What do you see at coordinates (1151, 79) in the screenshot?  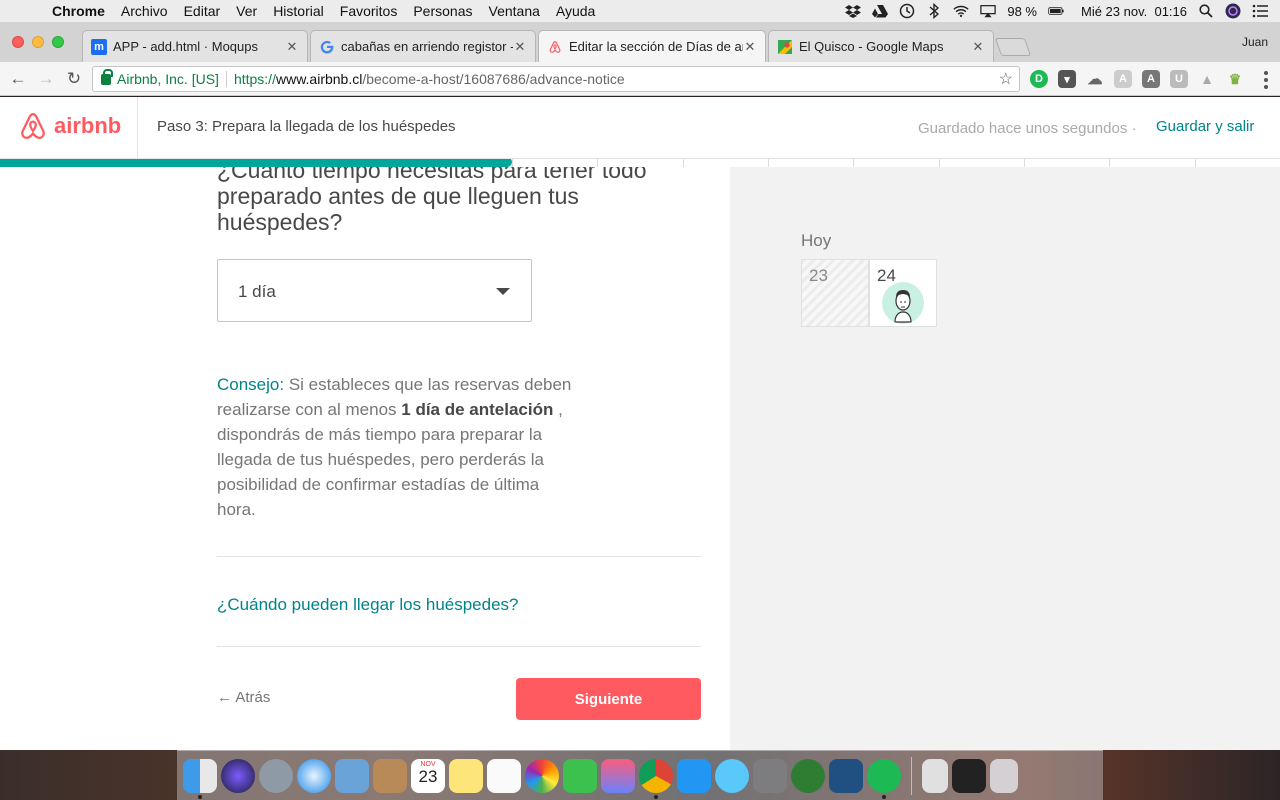 I see `angular-icon: A` at bounding box center [1151, 79].